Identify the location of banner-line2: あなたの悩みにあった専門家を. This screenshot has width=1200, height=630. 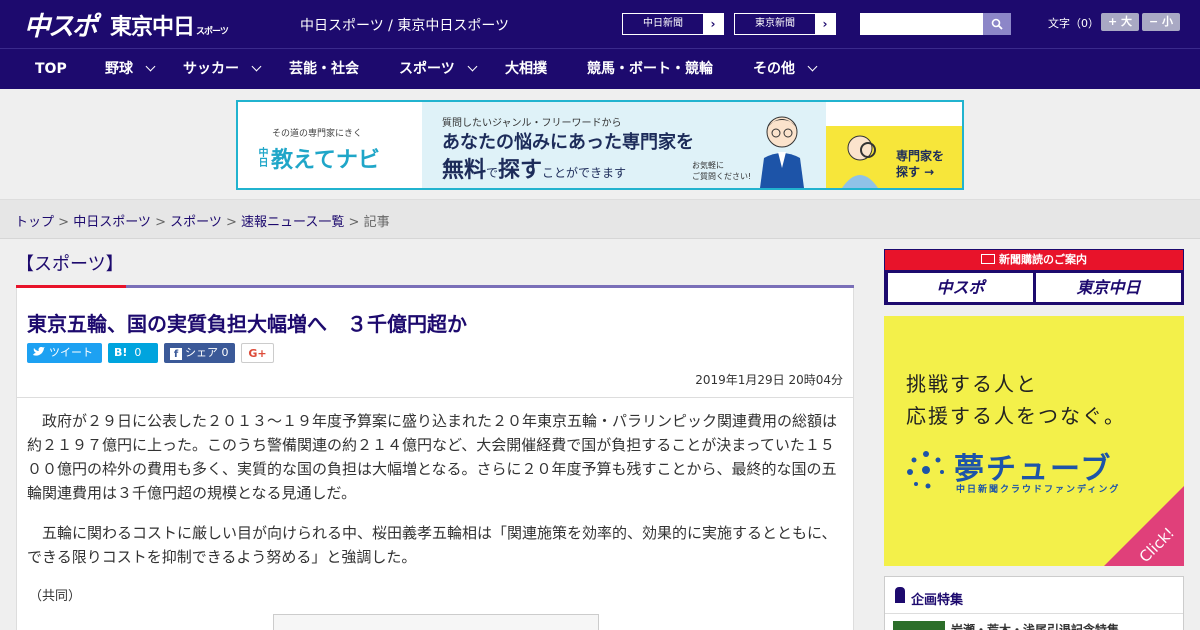
(568, 142).